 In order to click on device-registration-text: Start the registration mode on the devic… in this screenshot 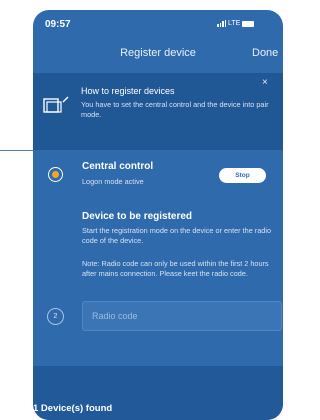, I will do `click(177, 235)`.